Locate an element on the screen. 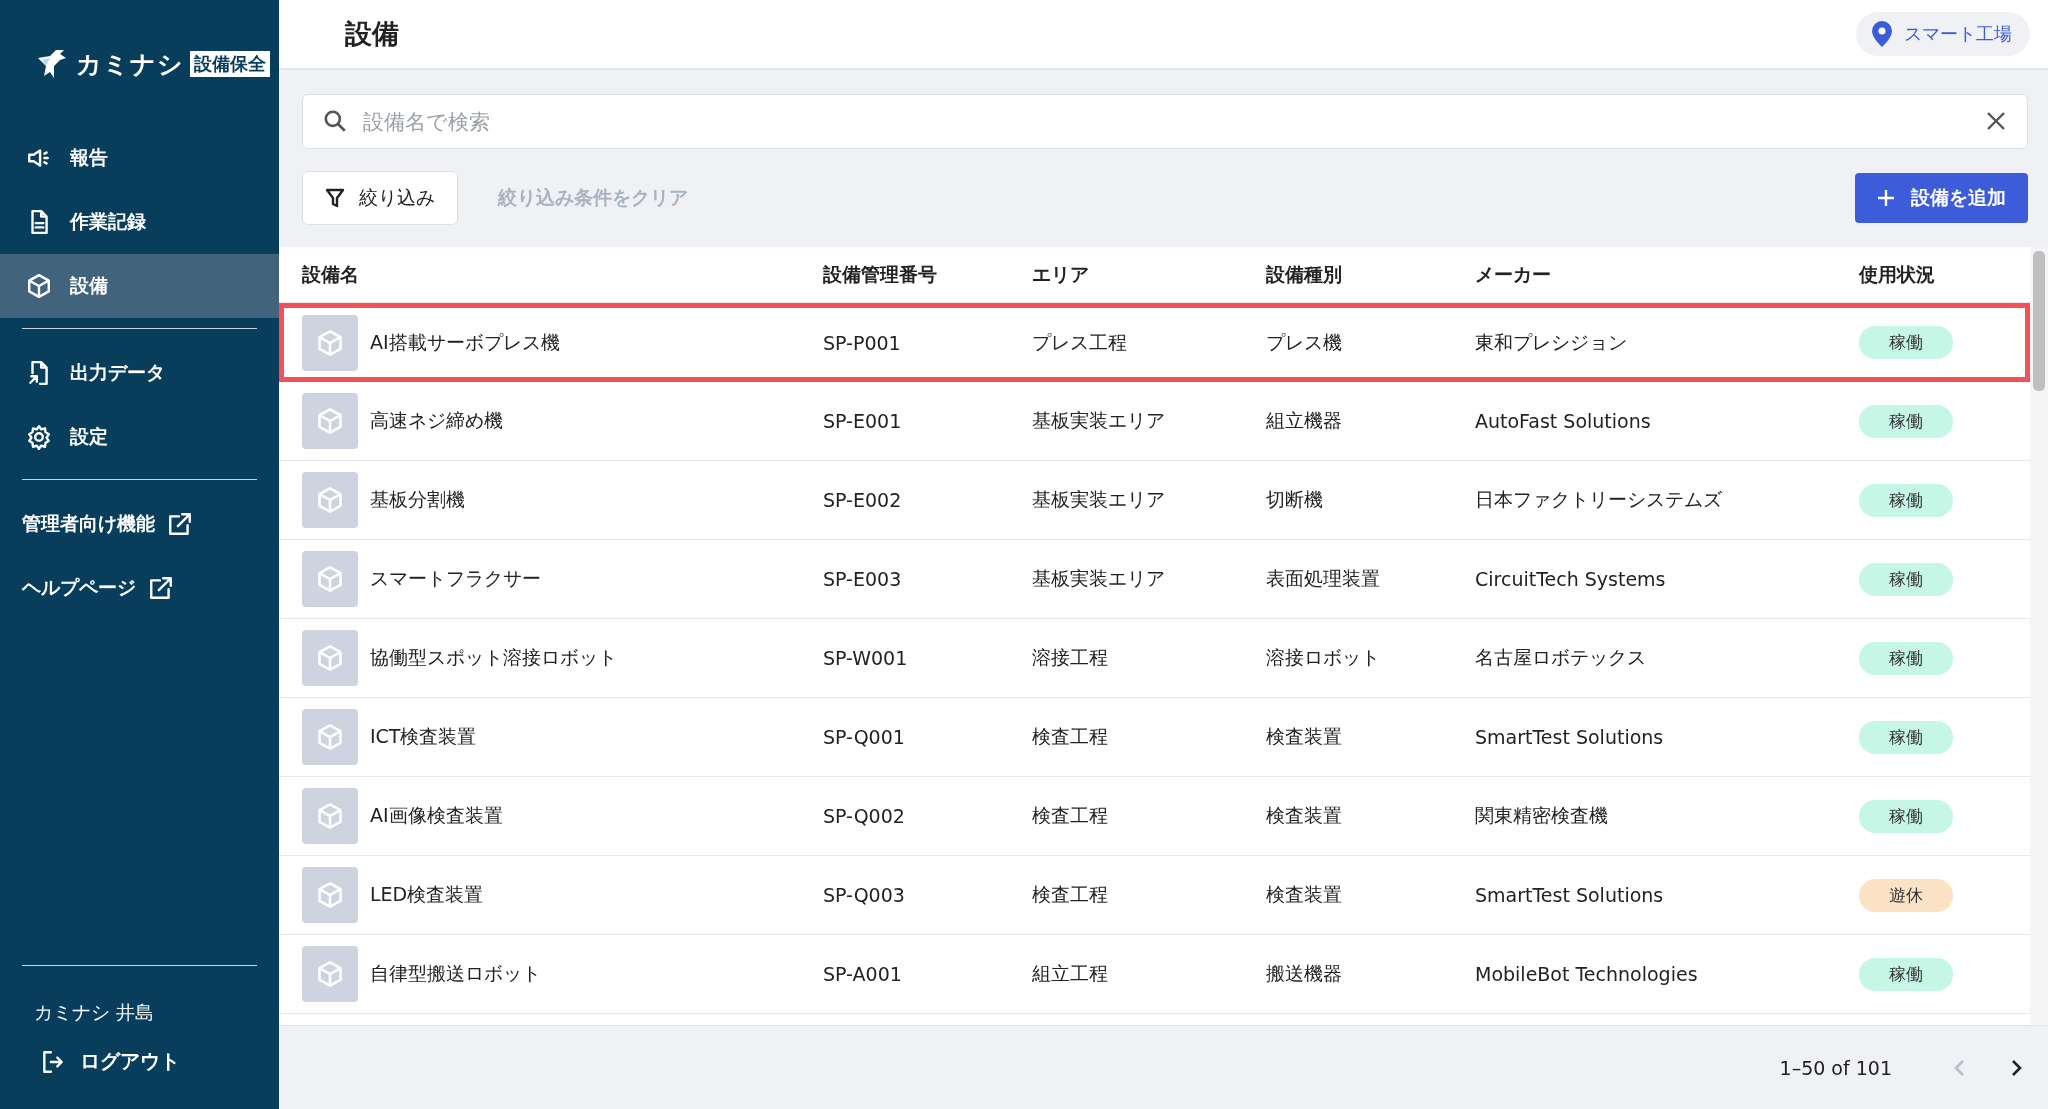 The width and height of the screenshot is (2048, 1109). filter-icon is located at coordinates (335, 198).